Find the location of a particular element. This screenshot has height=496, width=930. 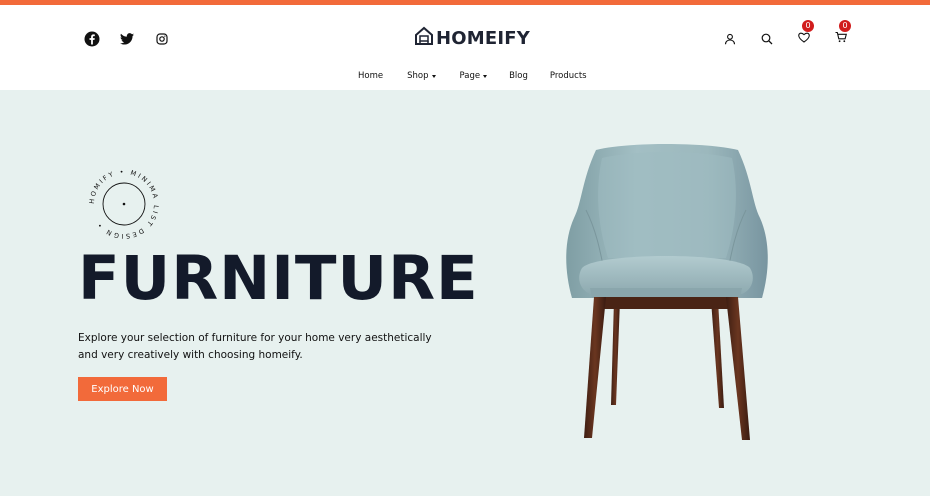

nav-item-blog: Blog is located at coordinates (518, 76).